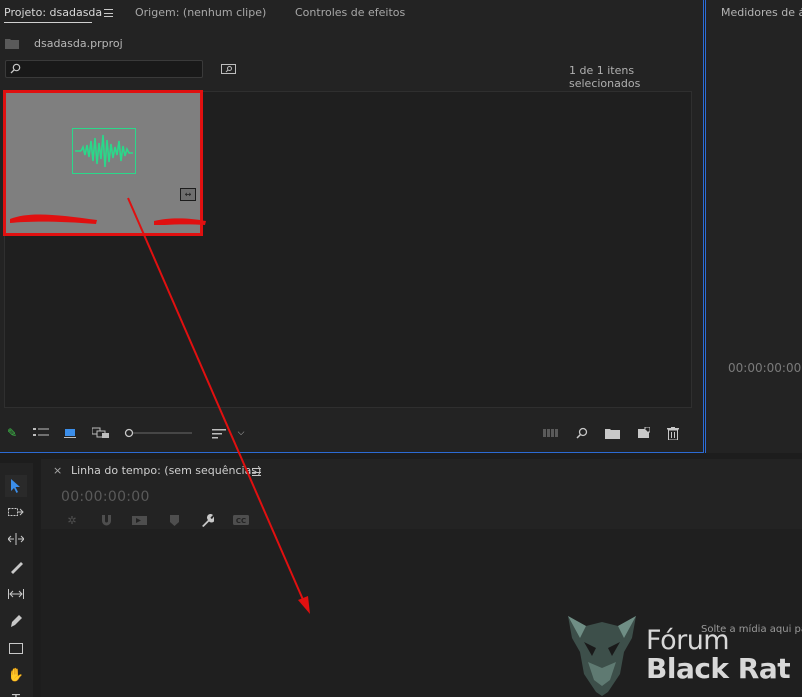 The height and width of the screenshot is (697, 802). What do you see at coordinates (673, 433) in the screenshot?
I see `trash-icon` at bounding box center [673, 433].